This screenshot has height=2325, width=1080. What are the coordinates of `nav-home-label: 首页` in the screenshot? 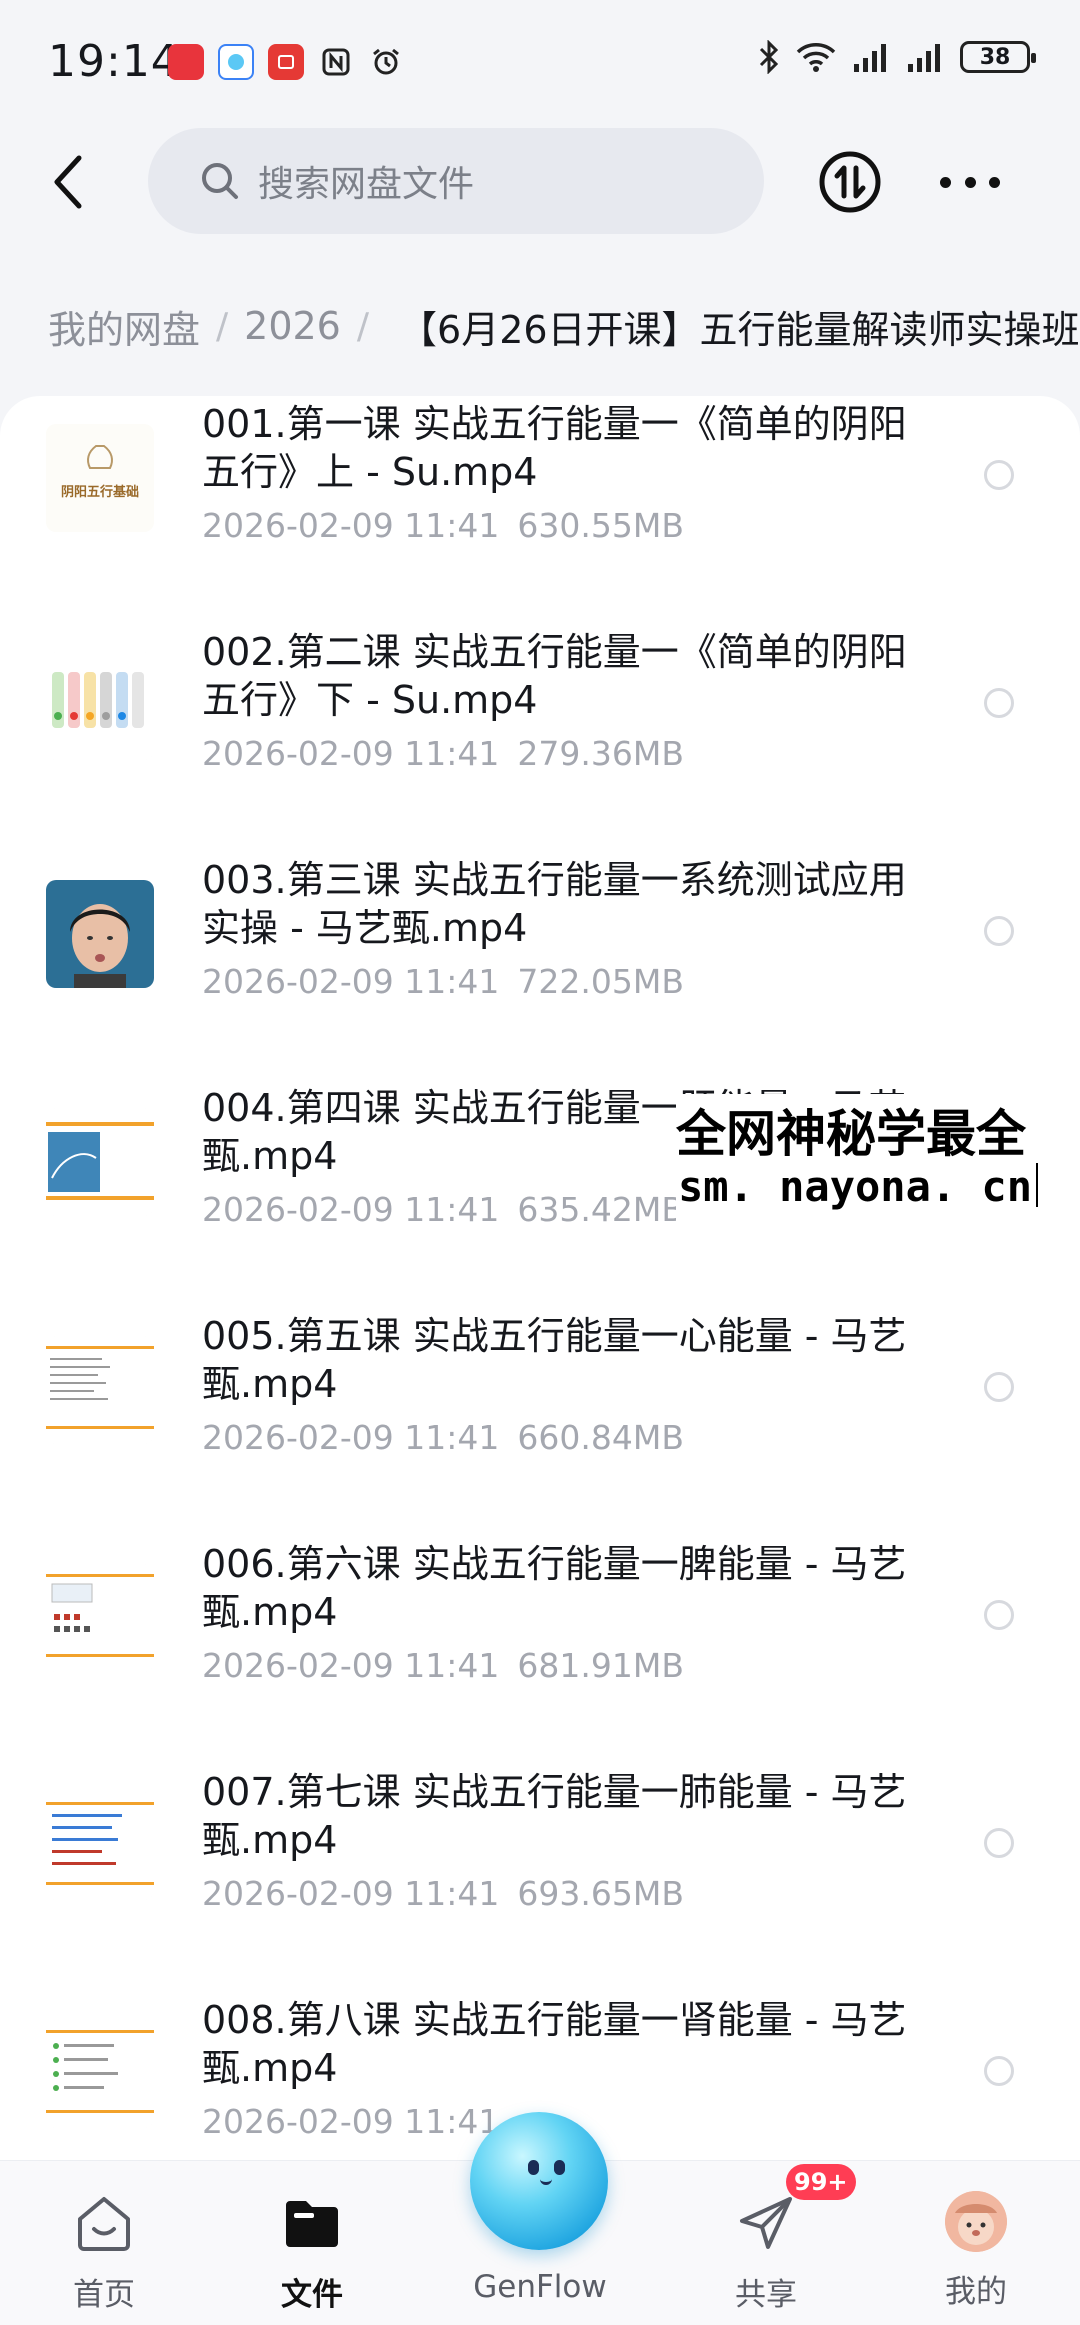 It's located at (104, 2295).